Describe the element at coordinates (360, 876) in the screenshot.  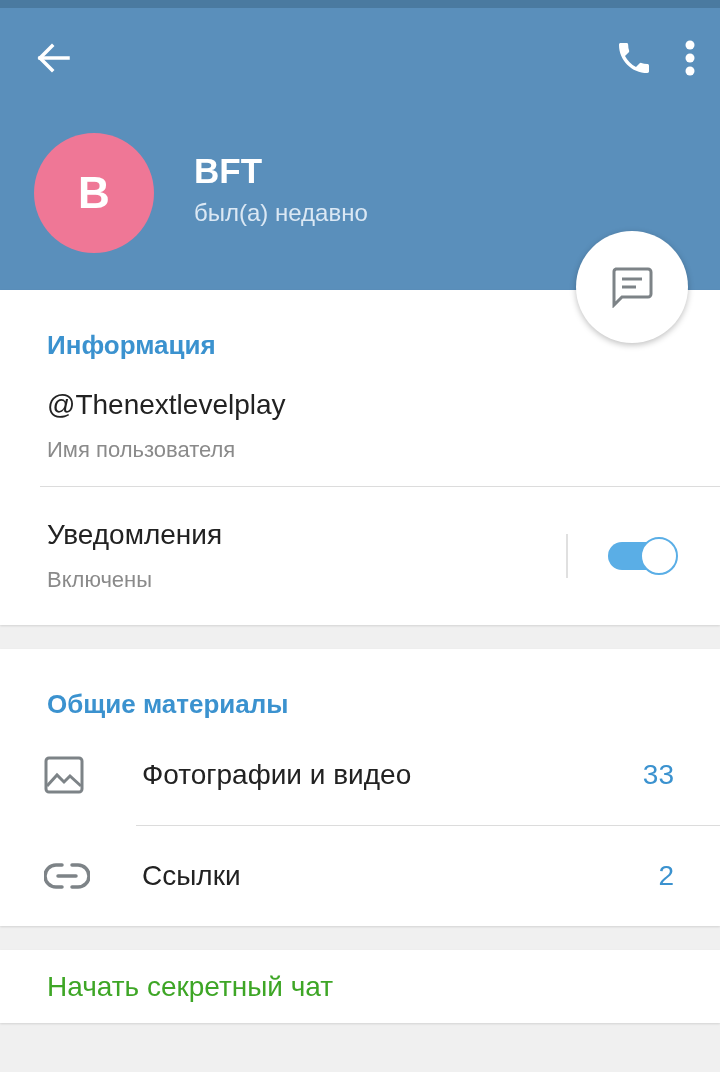
I see `media-row: Ссылки 2` at that location.